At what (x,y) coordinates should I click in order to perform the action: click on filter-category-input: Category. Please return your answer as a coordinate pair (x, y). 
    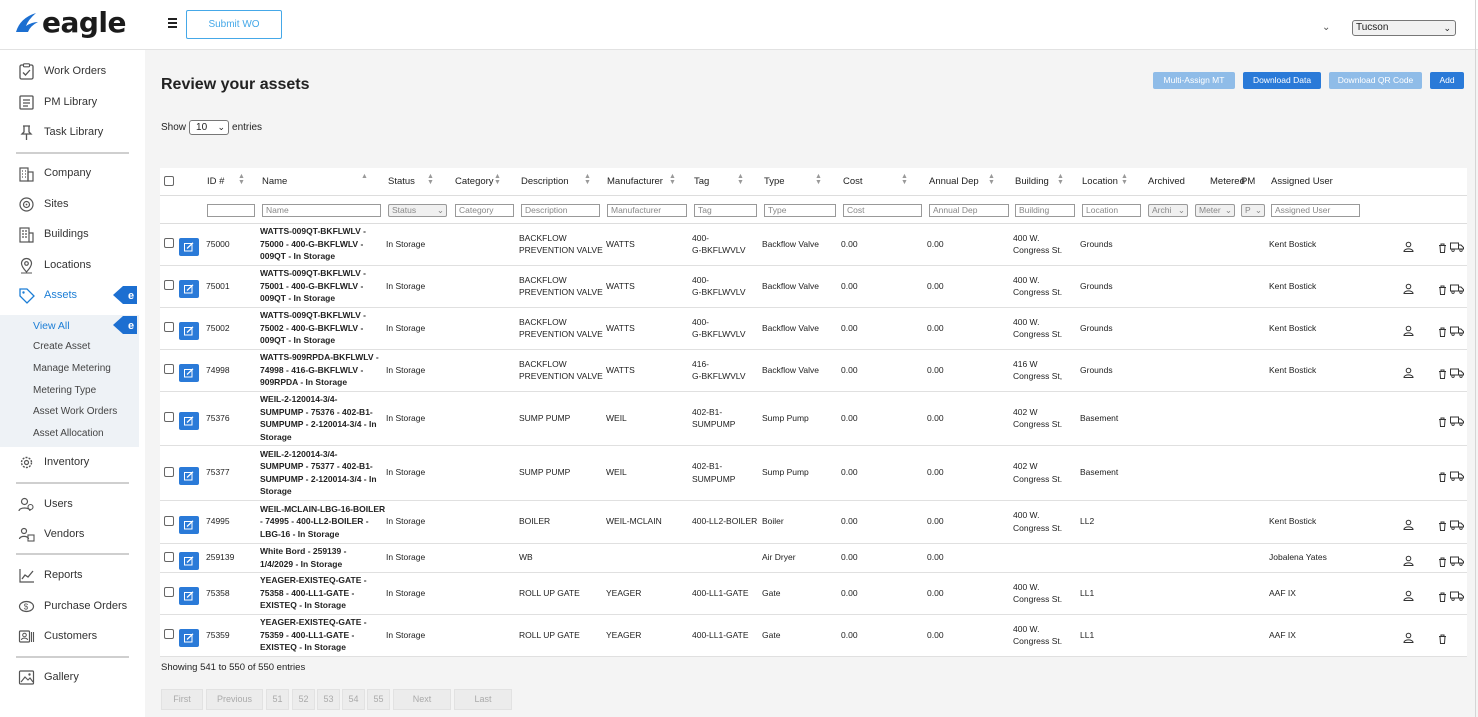
    Looking at the image, I should click on (484, 210).